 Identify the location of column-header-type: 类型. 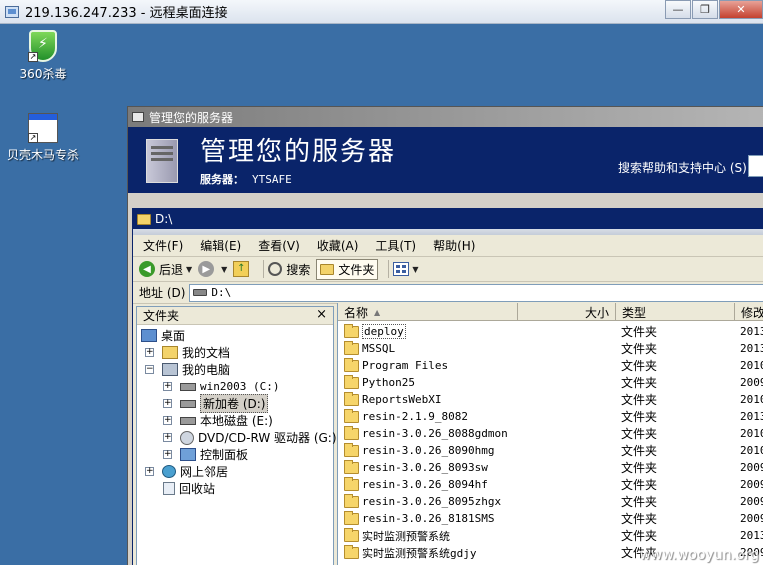
(675, 312).